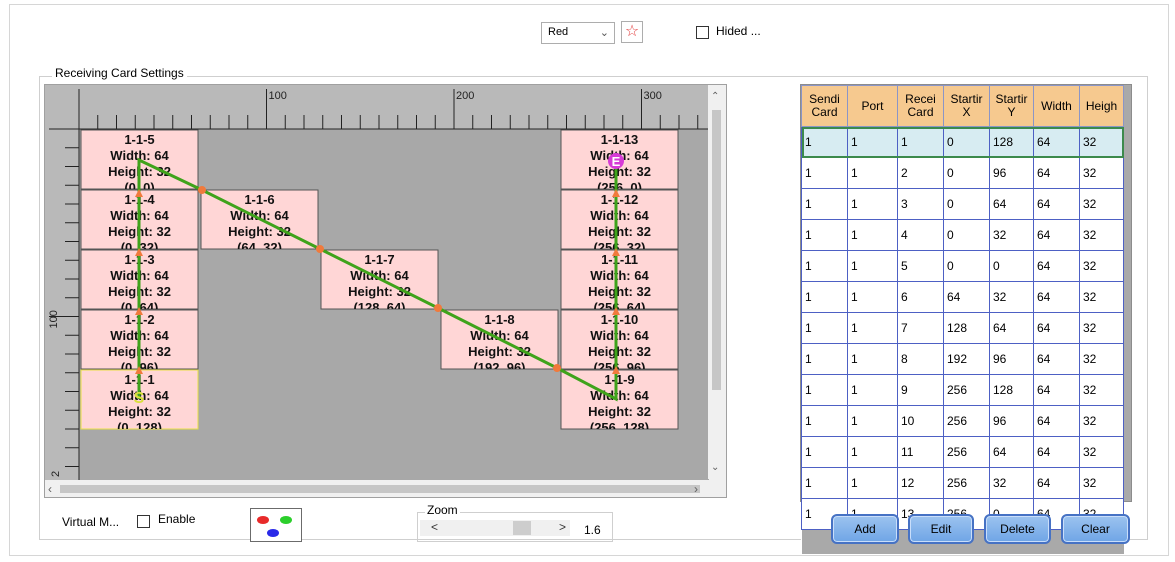  What do you see at coordinates (1056, 106) in the screenshot?
I see `column-header: Width` at bounding box center [1056, 106].